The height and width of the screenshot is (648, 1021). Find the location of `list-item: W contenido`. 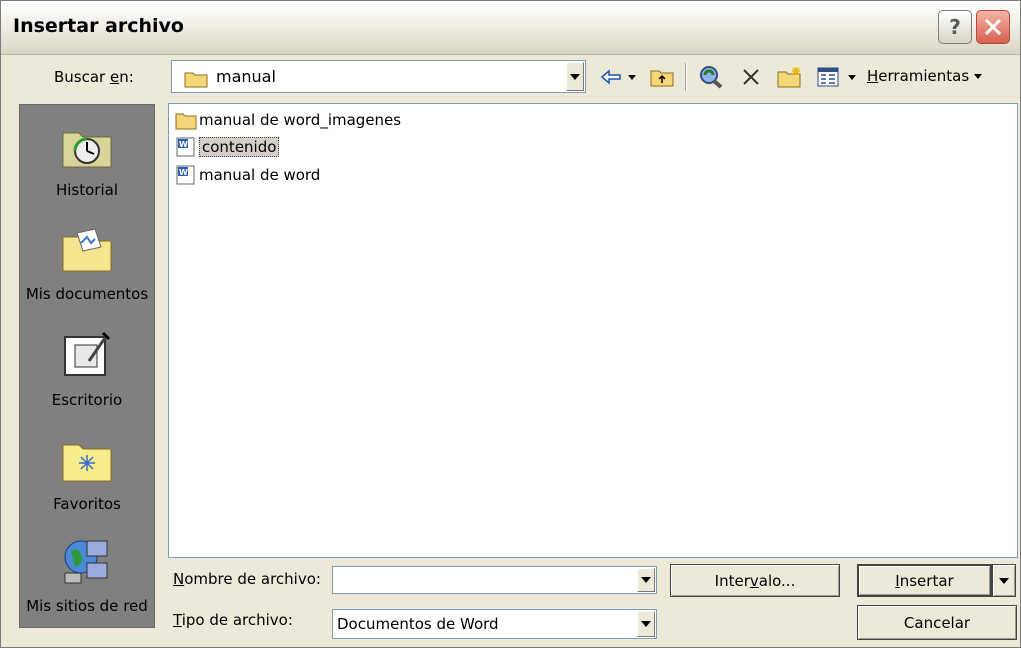

list-item: W contenido is located at coordinates (227, 147).